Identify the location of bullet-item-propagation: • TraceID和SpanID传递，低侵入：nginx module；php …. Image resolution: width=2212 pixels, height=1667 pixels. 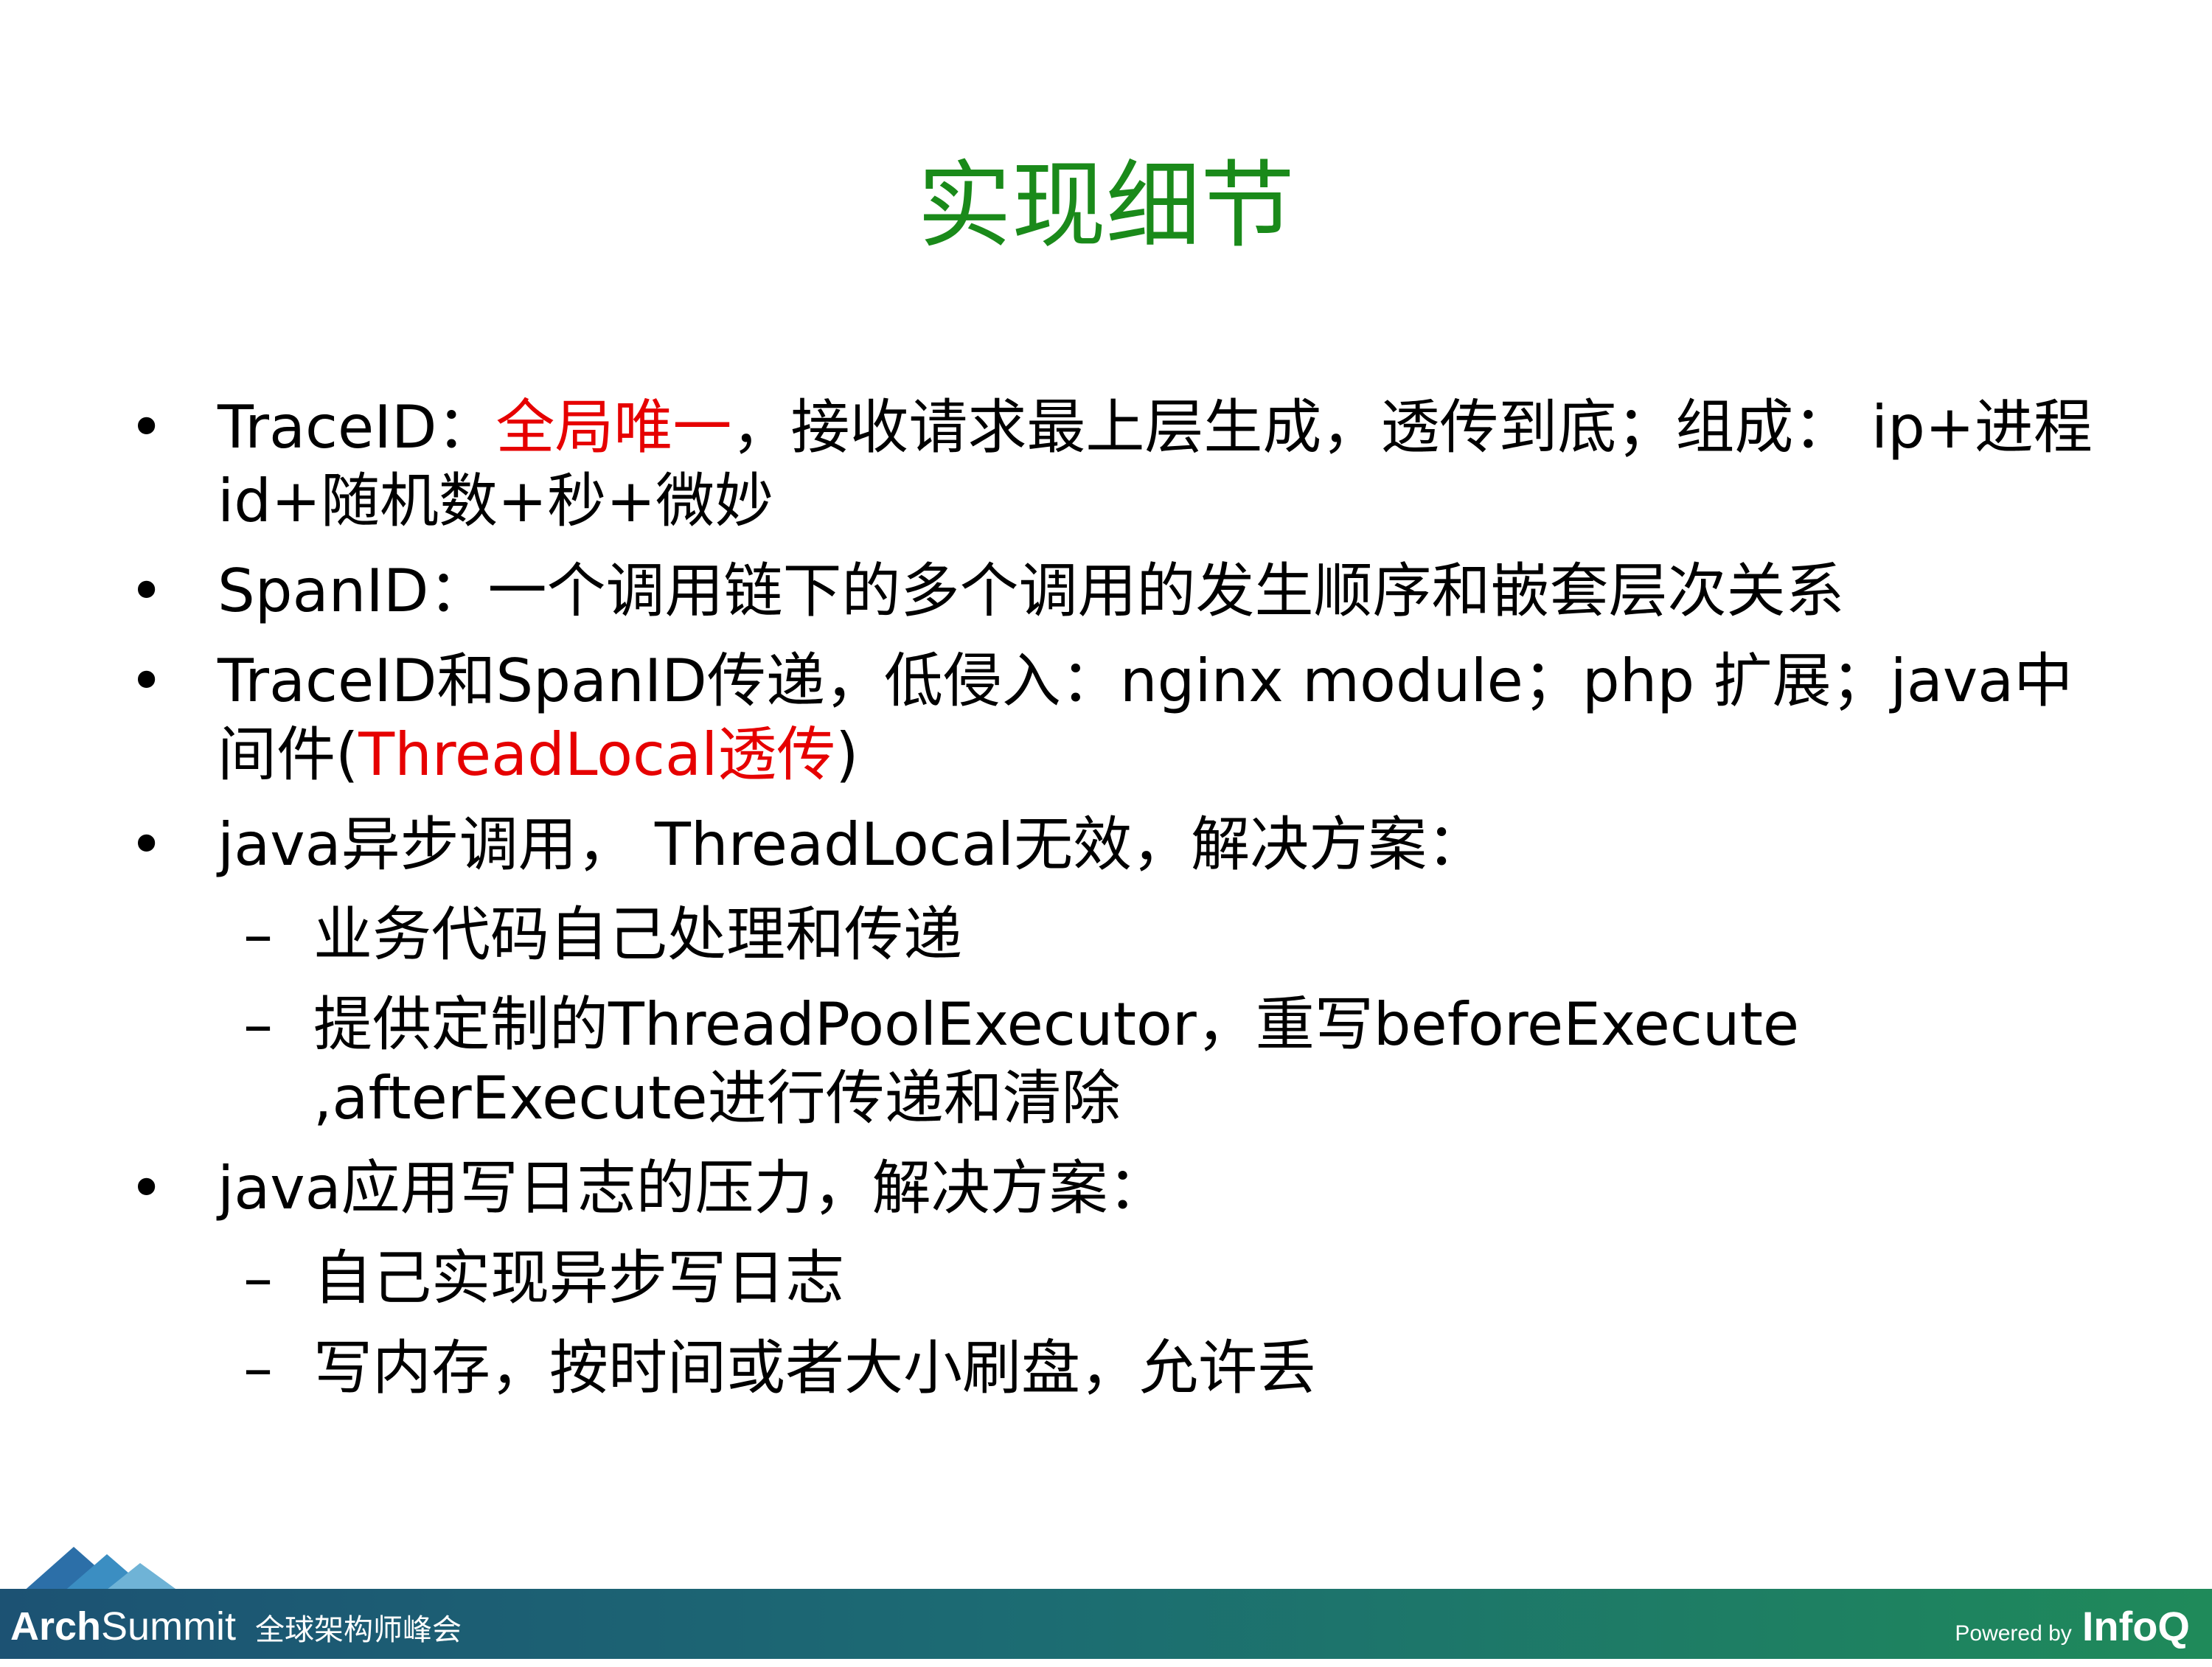
(1117, 718).